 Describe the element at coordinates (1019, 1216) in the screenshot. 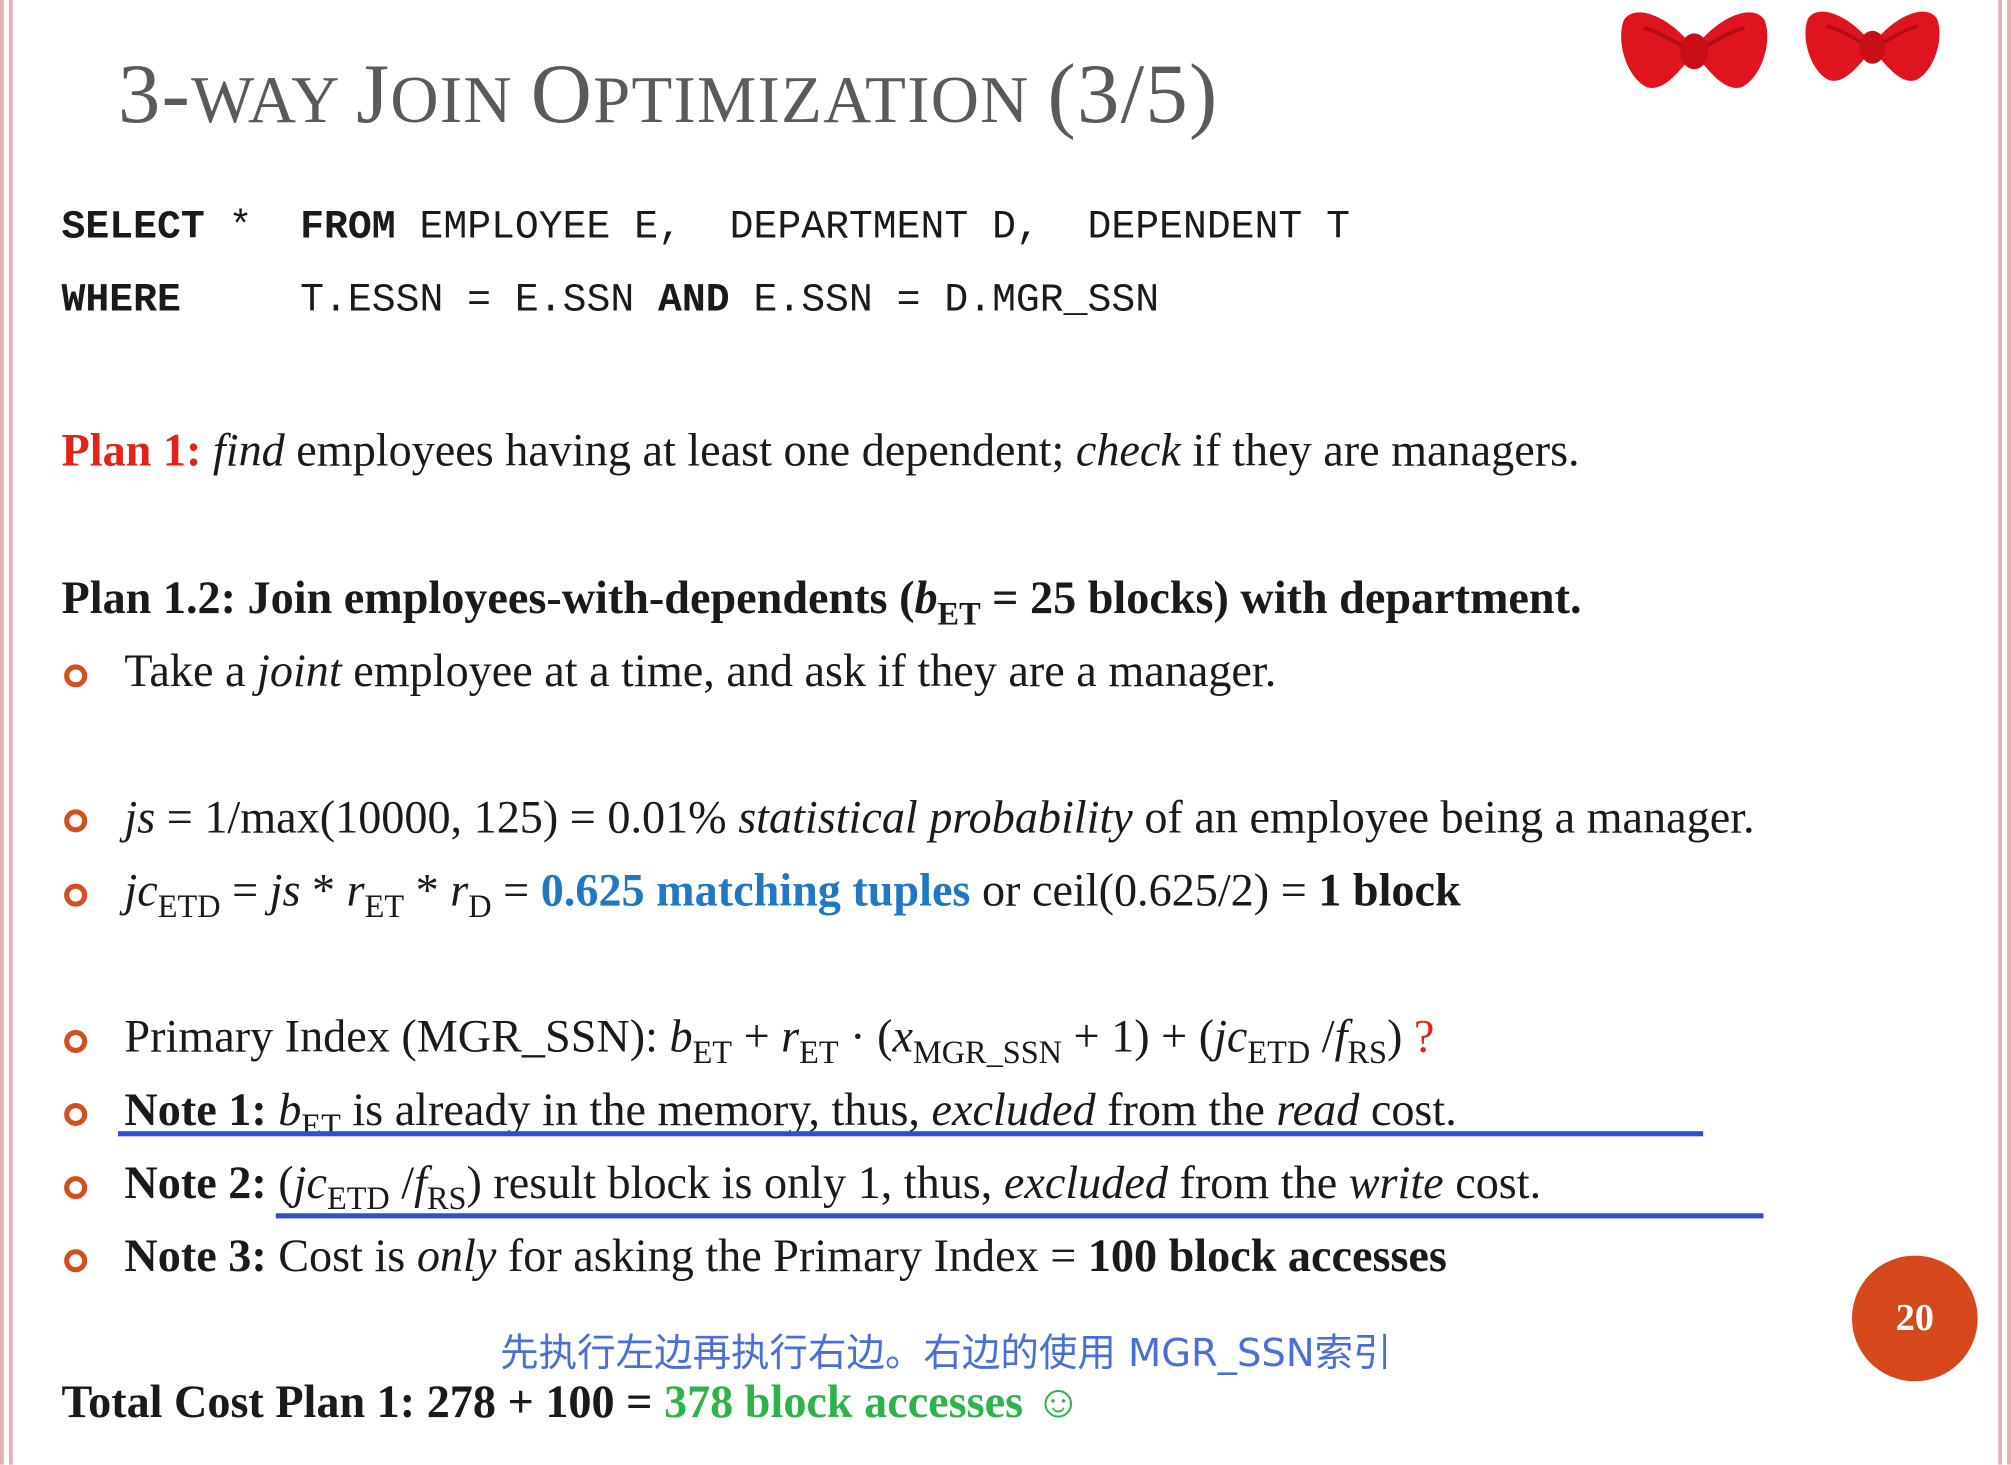

I see `note2-underline` at that location.